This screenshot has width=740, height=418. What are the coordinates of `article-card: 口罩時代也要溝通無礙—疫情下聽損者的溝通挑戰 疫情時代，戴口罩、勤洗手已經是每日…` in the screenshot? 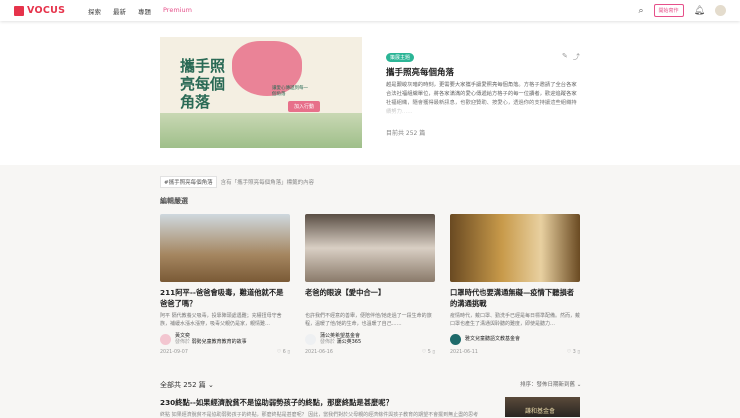 It's located at (515, 284).